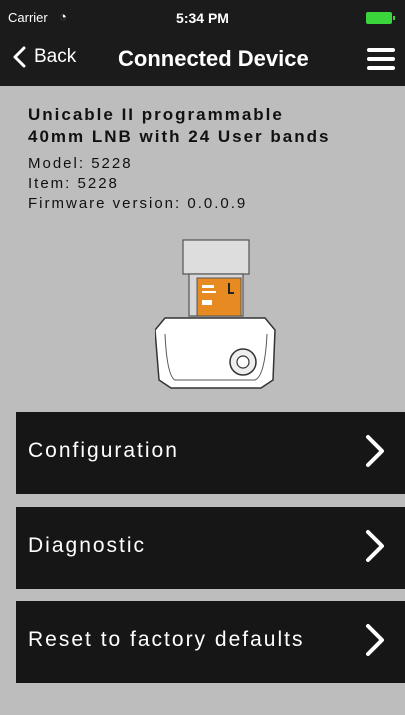 This screenshot has width=405, height=715. I want to click on menu-item-diagnostic: Diagnostic, so click(210, 548).